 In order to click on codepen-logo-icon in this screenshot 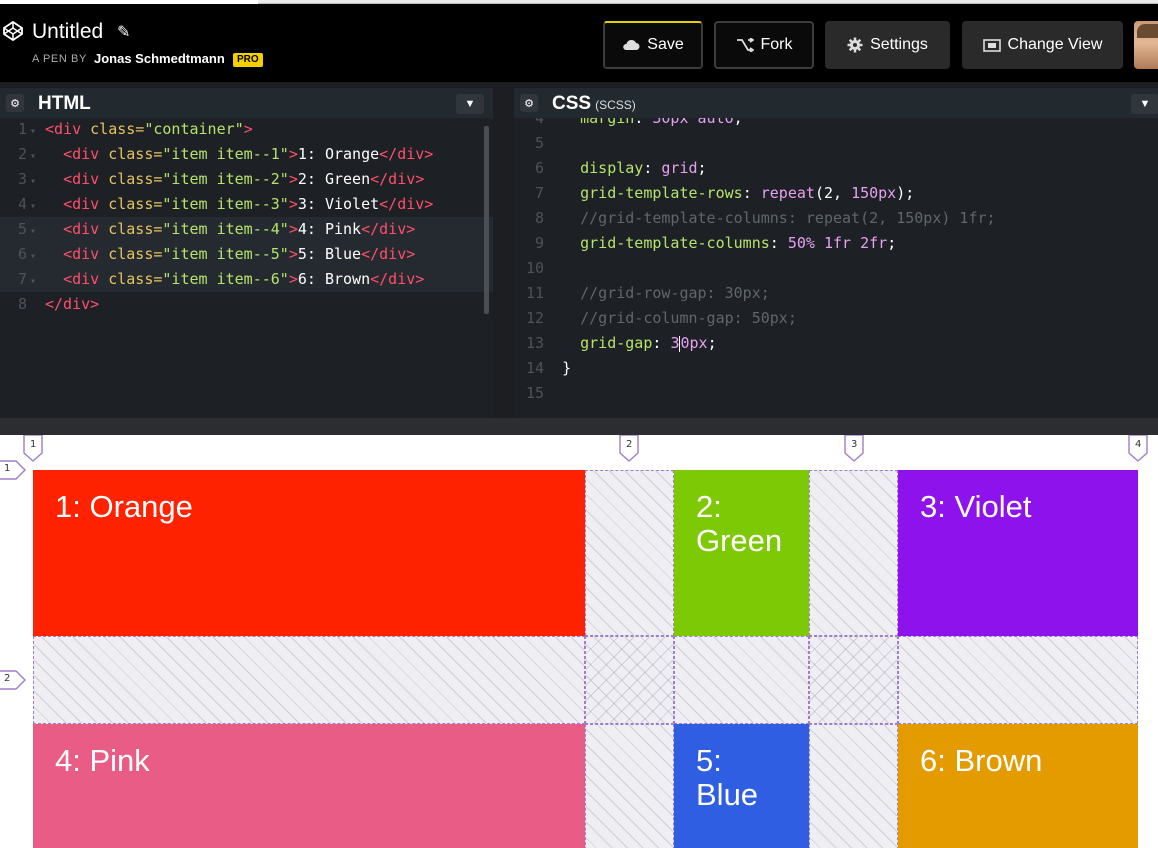, I will do `click(13, 31)`.